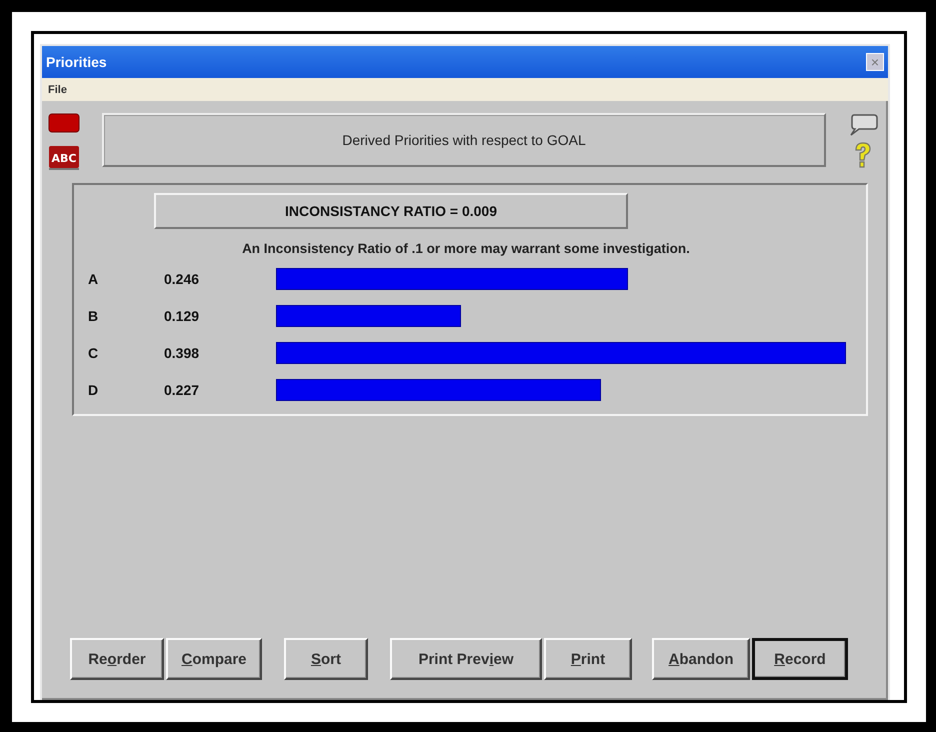 The width and height of the screenshot is (936, 732). What do you see at coordinates (182, 316) in the screenshot?
I see `priority-value: 0.129` at bounding box center [182, 316].